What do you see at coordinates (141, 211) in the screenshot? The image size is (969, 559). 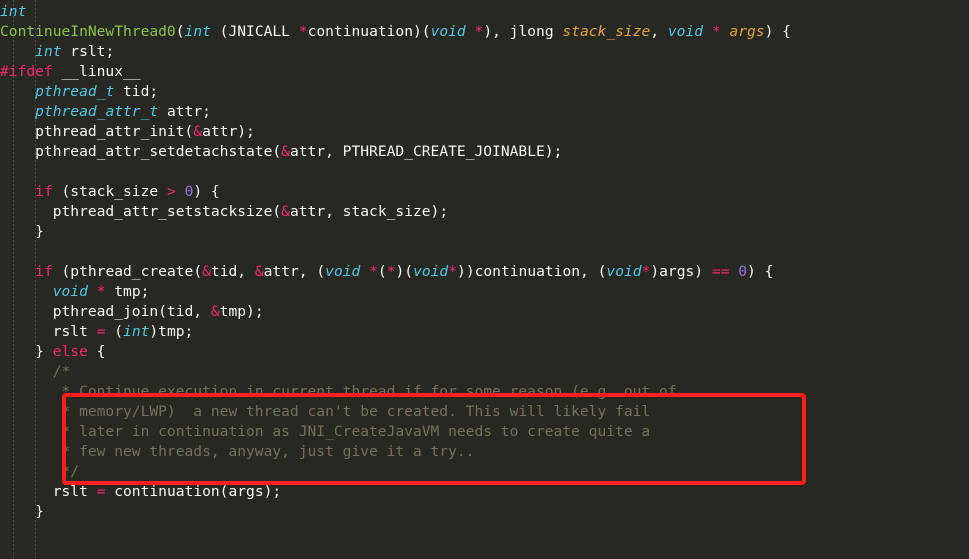 I see `token-plain: pthread_attr_setstacksize(` at bounding box center [141, 211].